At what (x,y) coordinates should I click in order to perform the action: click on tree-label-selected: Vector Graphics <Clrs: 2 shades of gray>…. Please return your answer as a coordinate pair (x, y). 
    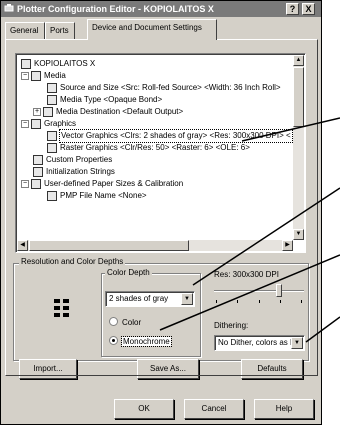
    Looking at the image, I should click on (176, 136).